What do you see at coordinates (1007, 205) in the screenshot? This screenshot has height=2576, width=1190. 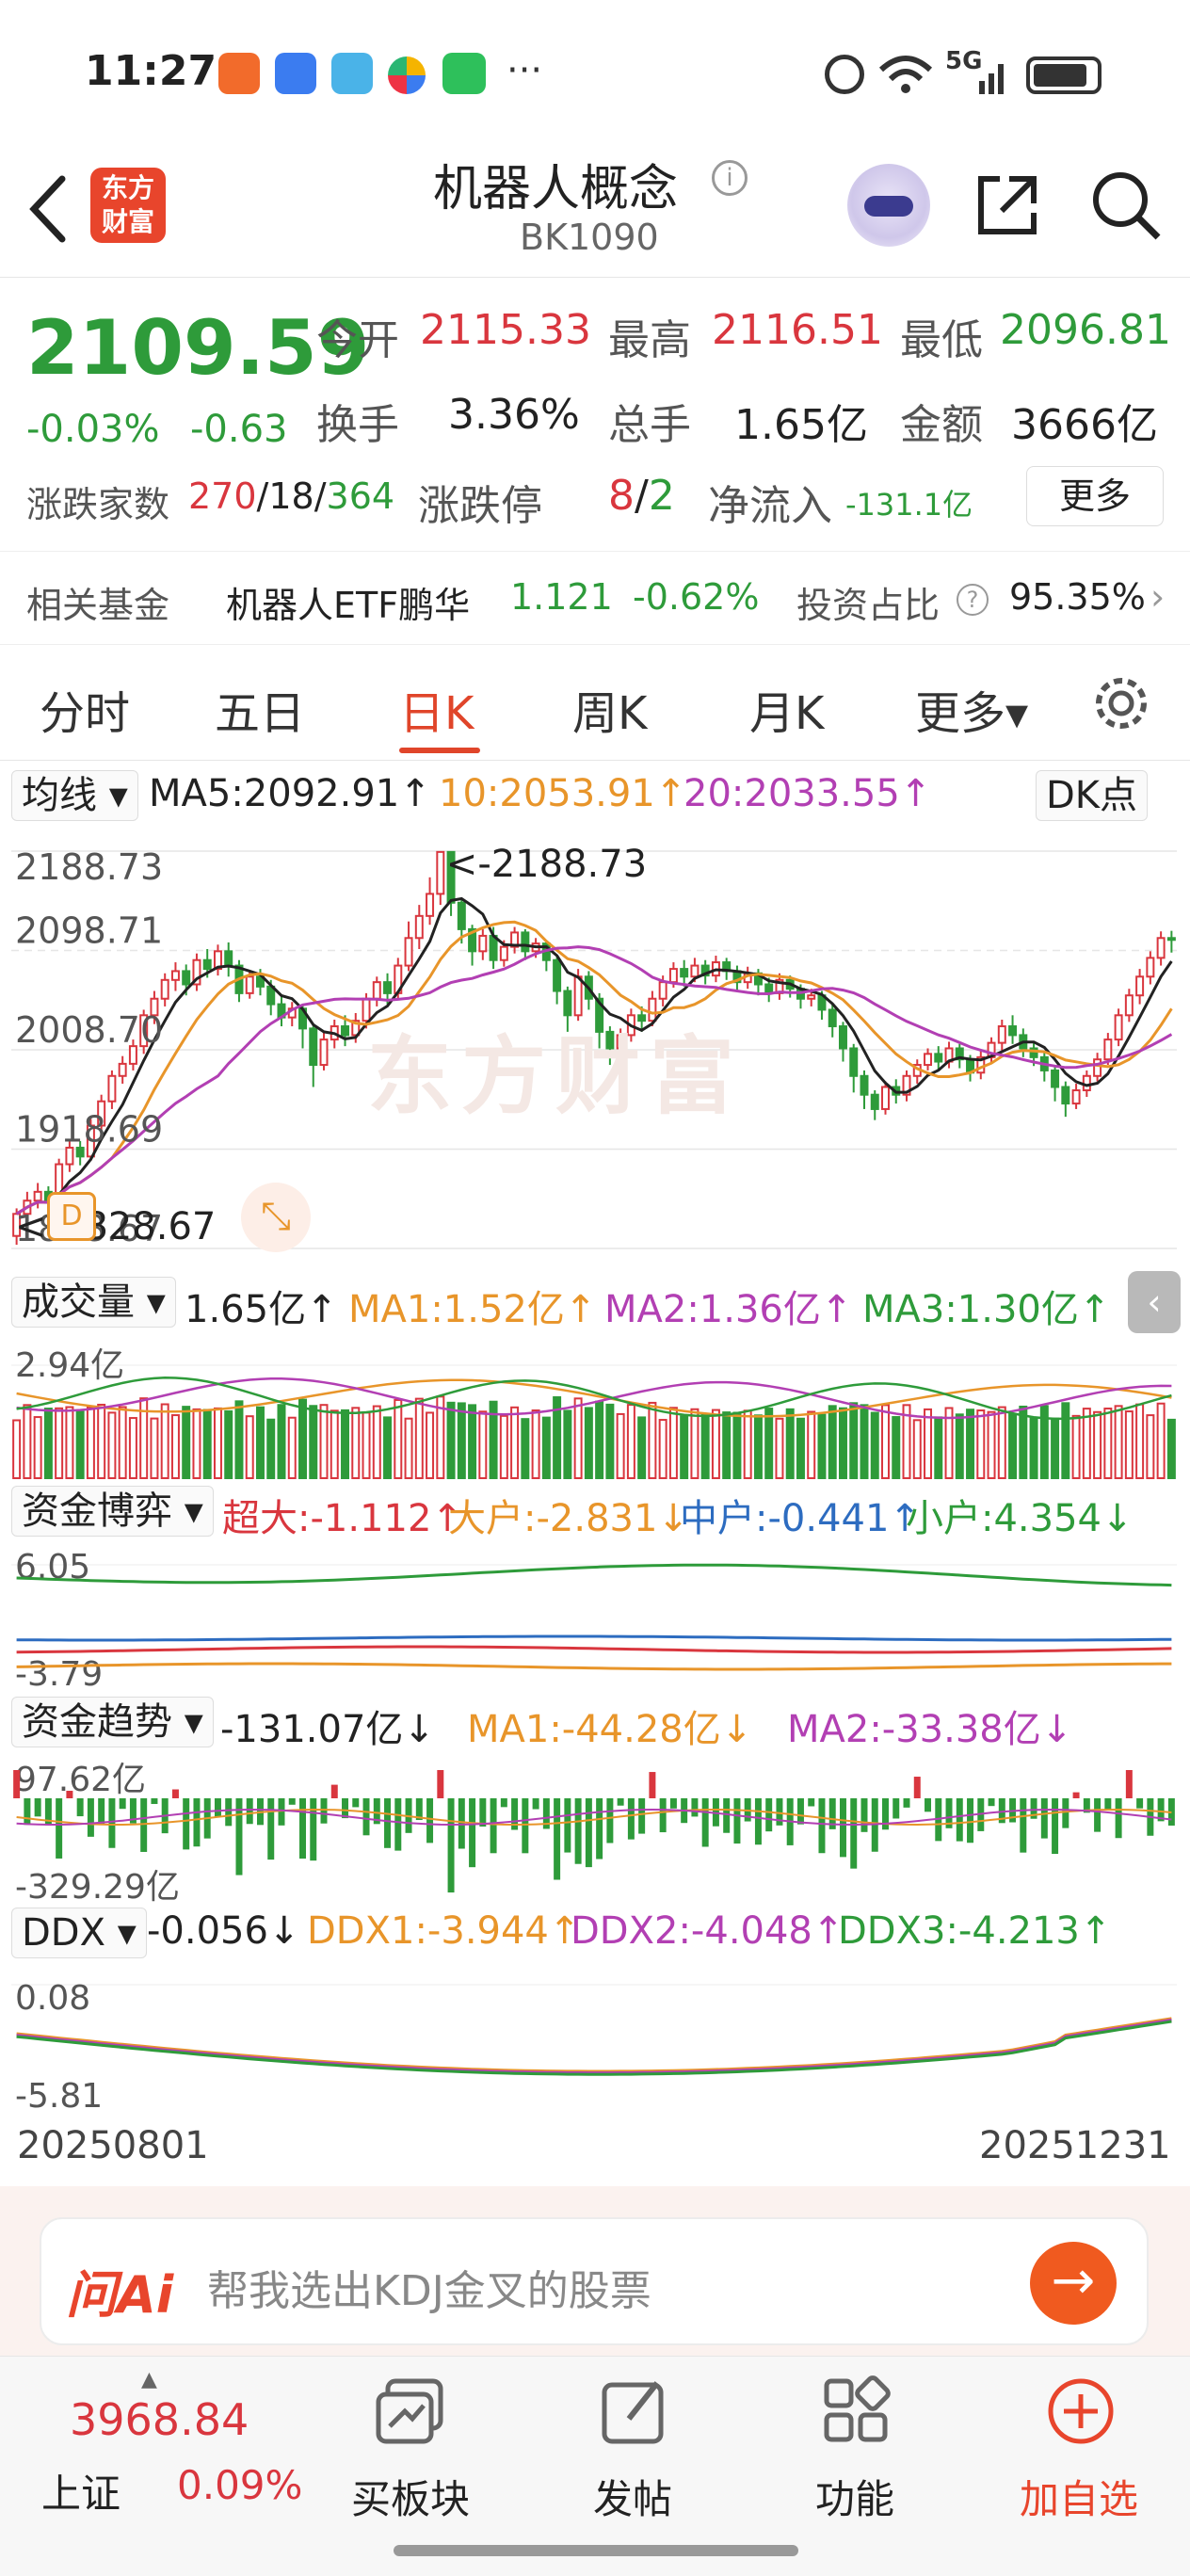 I see `share-icon` at bounding box center [1007, 205].